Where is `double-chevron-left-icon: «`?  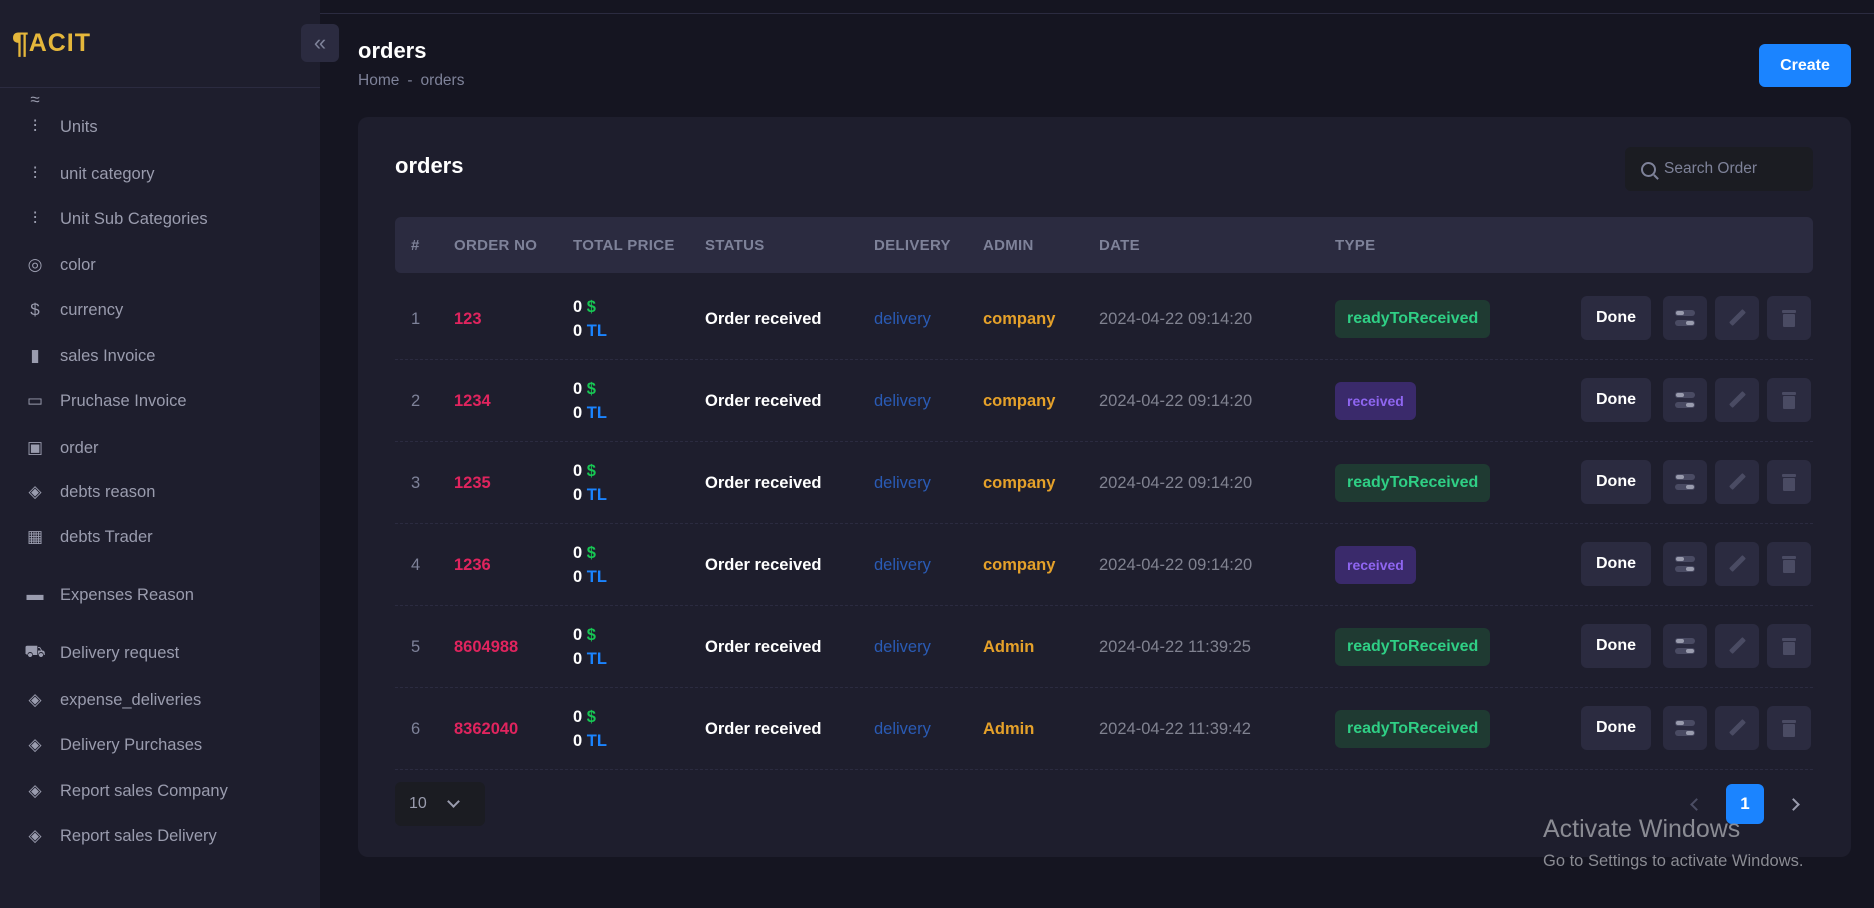
double-chevron-left-icon: « is located at coordinates (320, 42).